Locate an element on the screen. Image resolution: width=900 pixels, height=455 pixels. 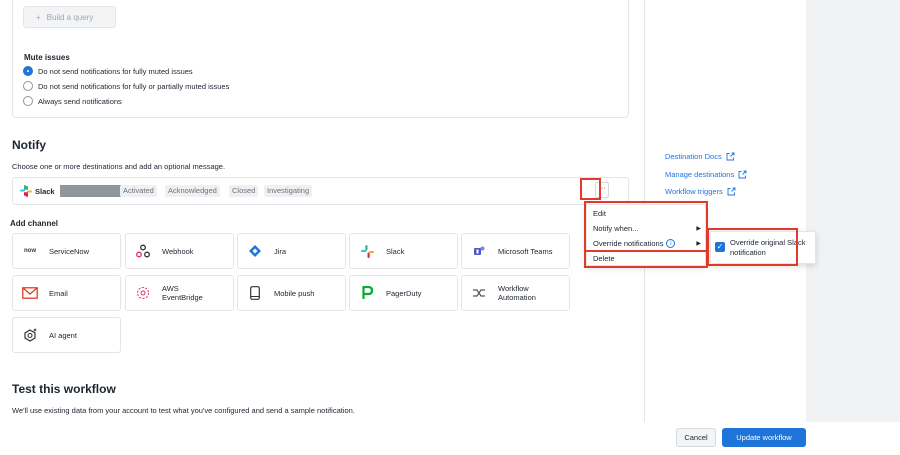
email-icon is located at coordinates (30, 293).